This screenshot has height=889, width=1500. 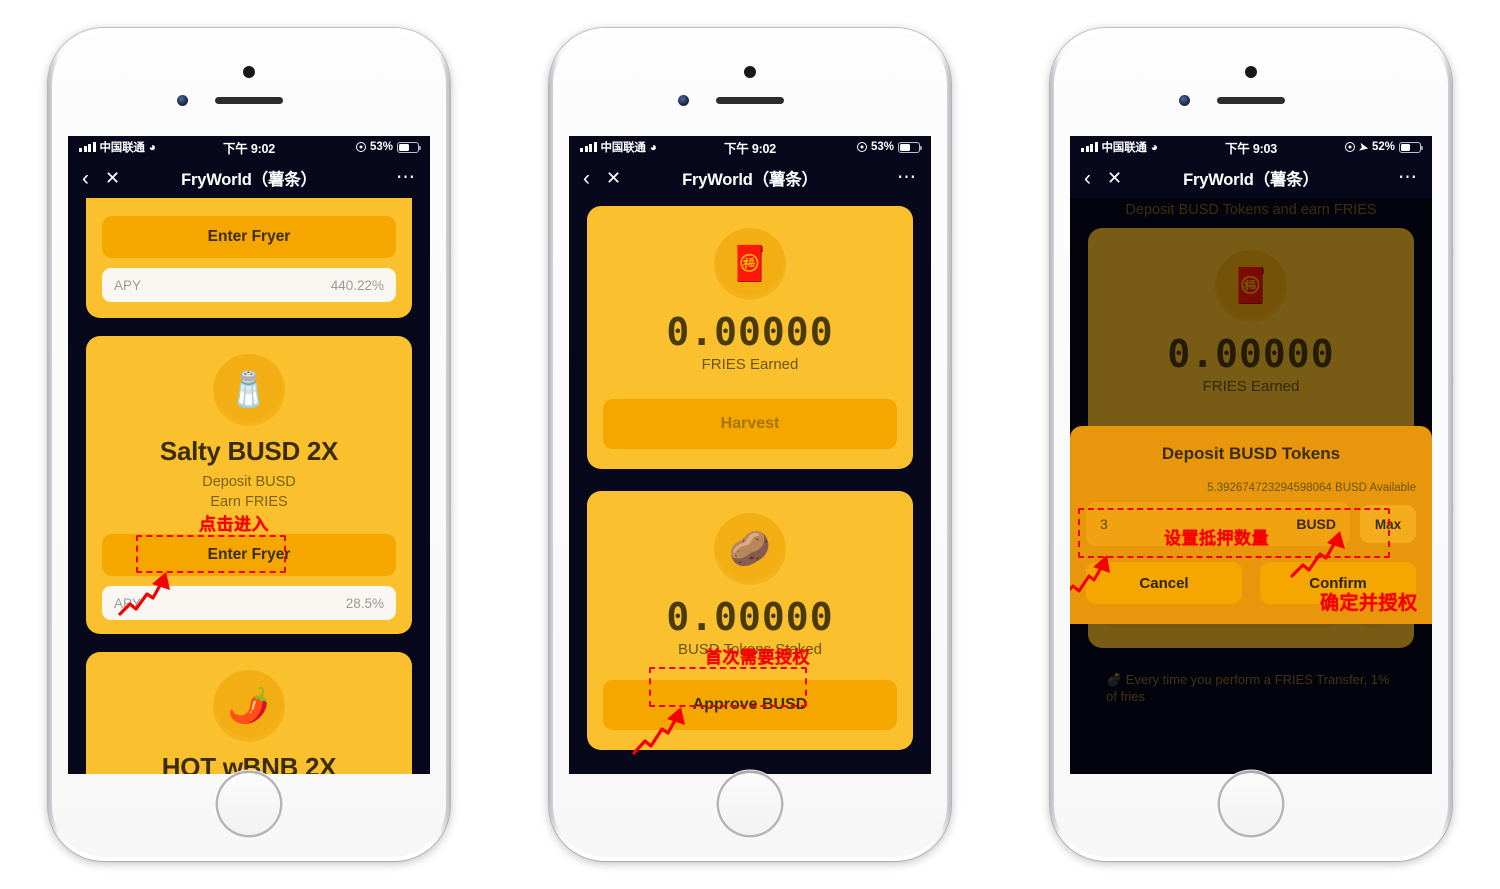 What do you see at coordinates (249, 763) in the screenshot?
I see `card-title-hot: HOT wBNB 2X` at bounding box center [249, 763].